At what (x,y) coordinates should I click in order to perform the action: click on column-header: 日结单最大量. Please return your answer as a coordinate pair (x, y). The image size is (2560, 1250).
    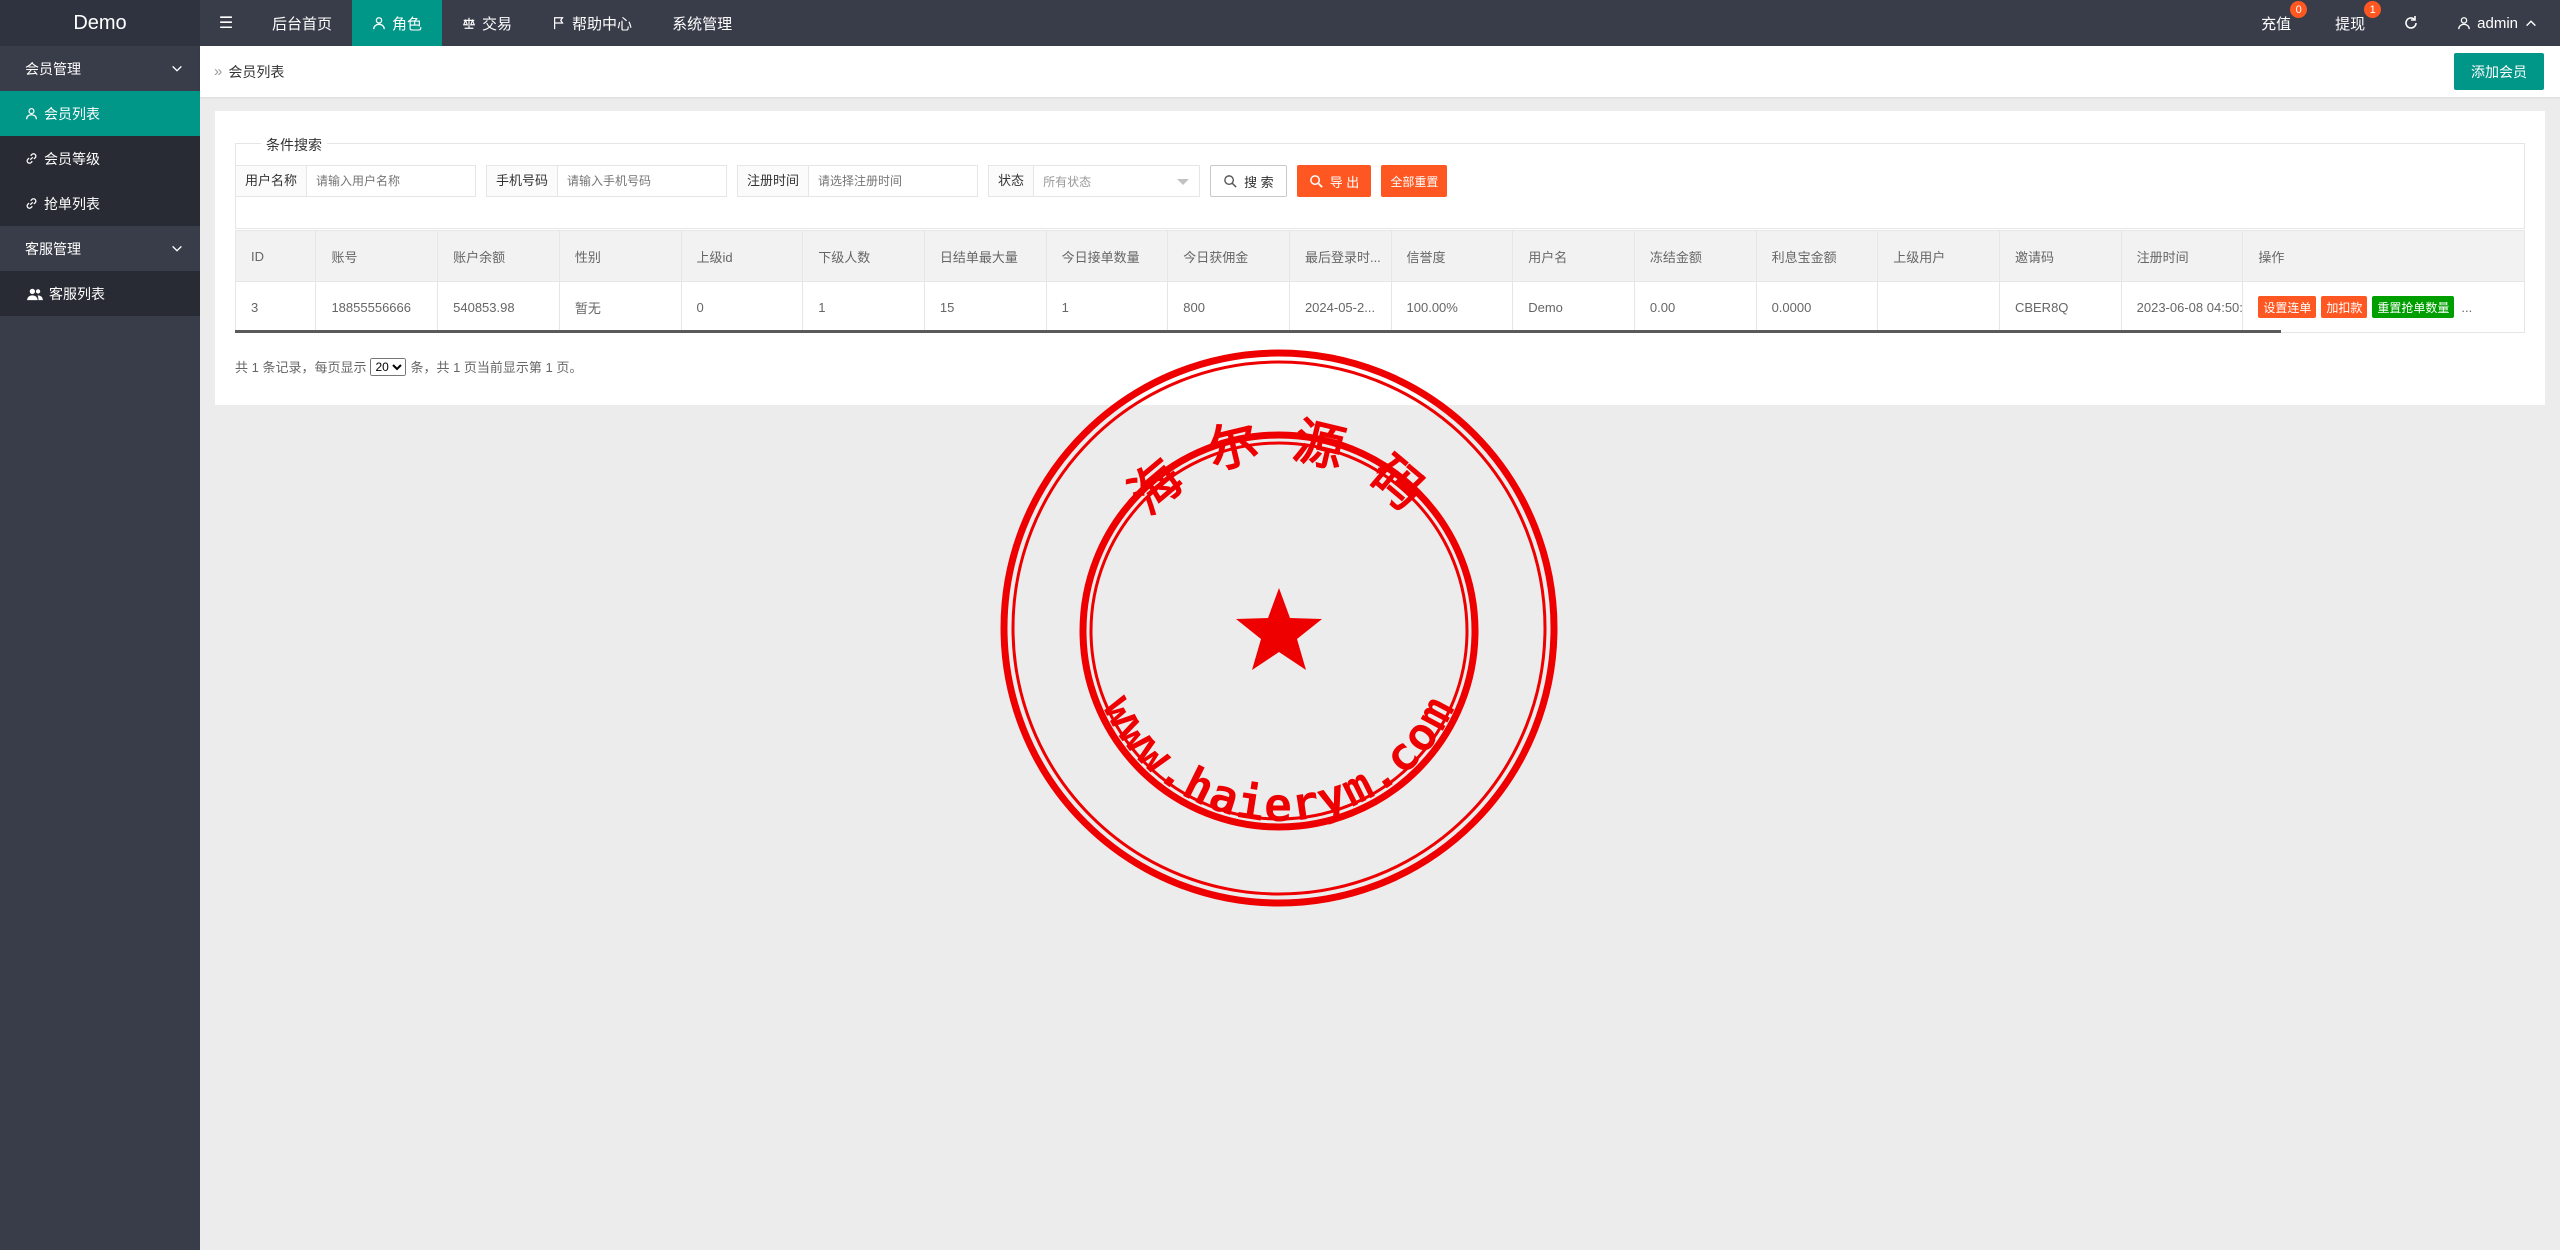
    Looking at the image, I should click on (985, 256).